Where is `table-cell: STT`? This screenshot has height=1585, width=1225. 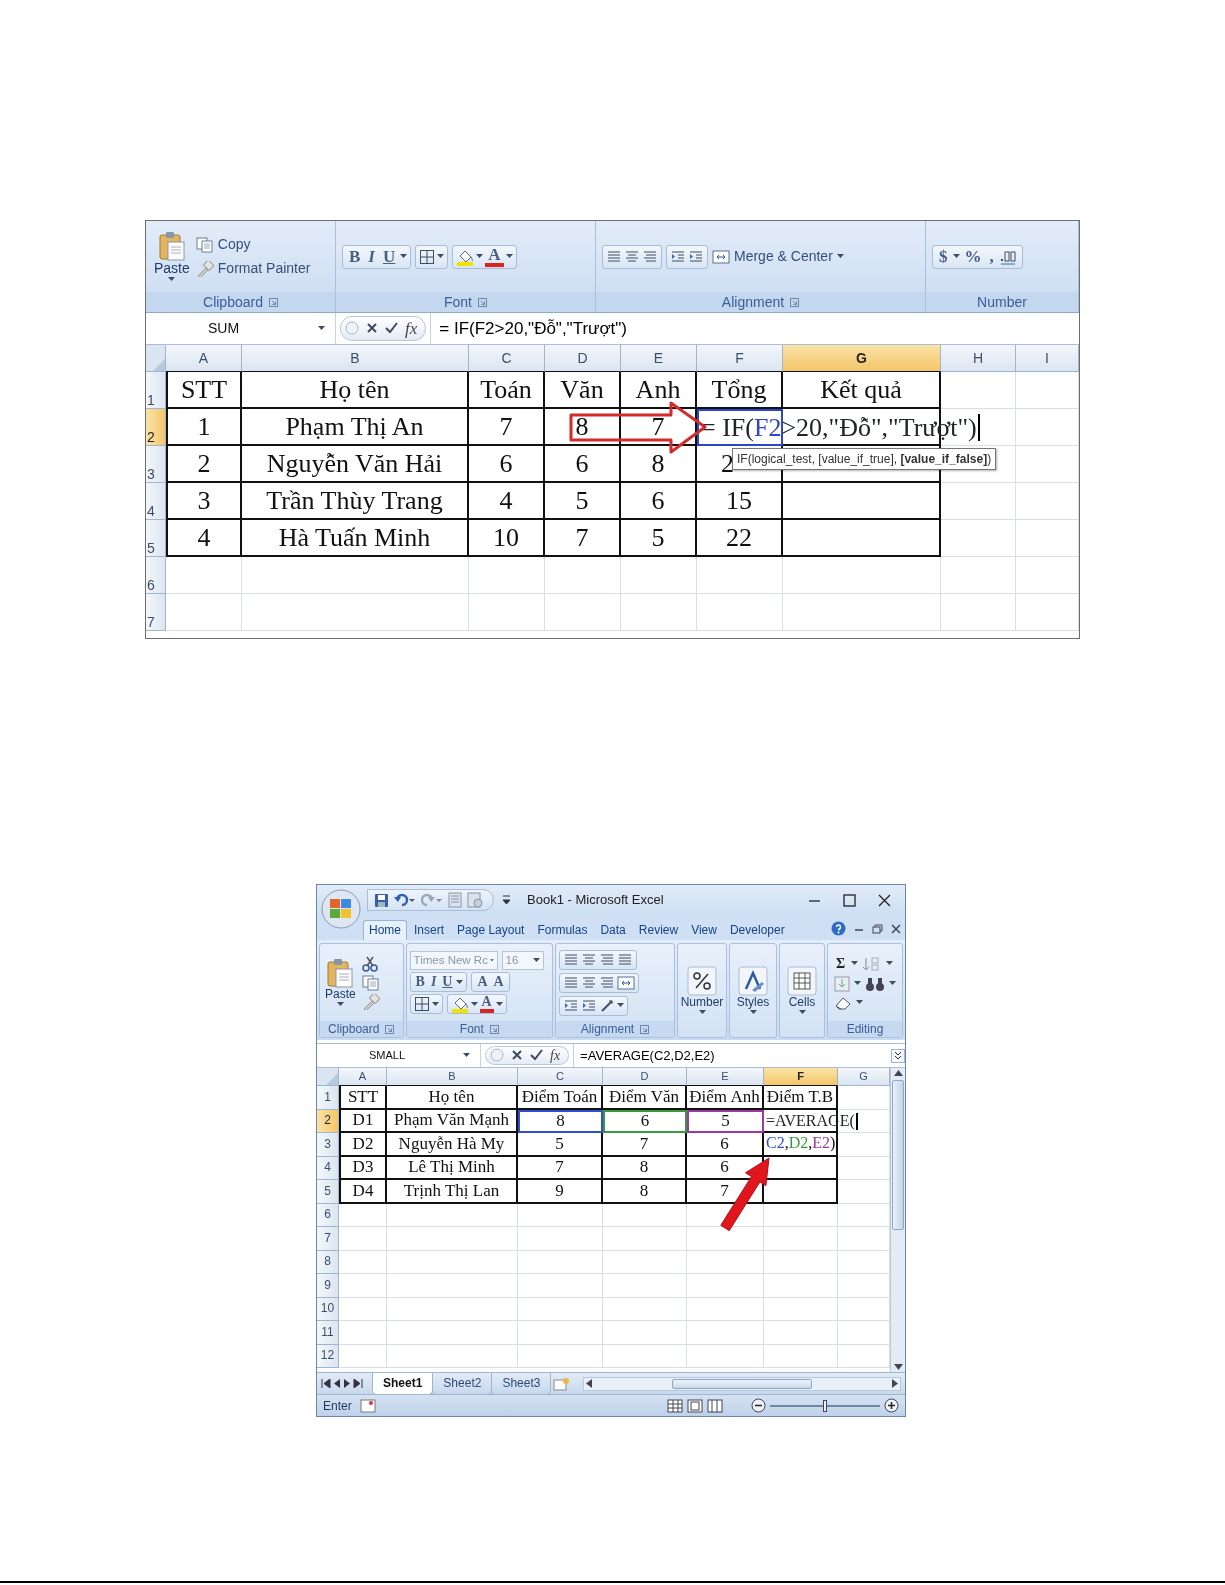 table-cell: STT is located at coordinates (204, 390).